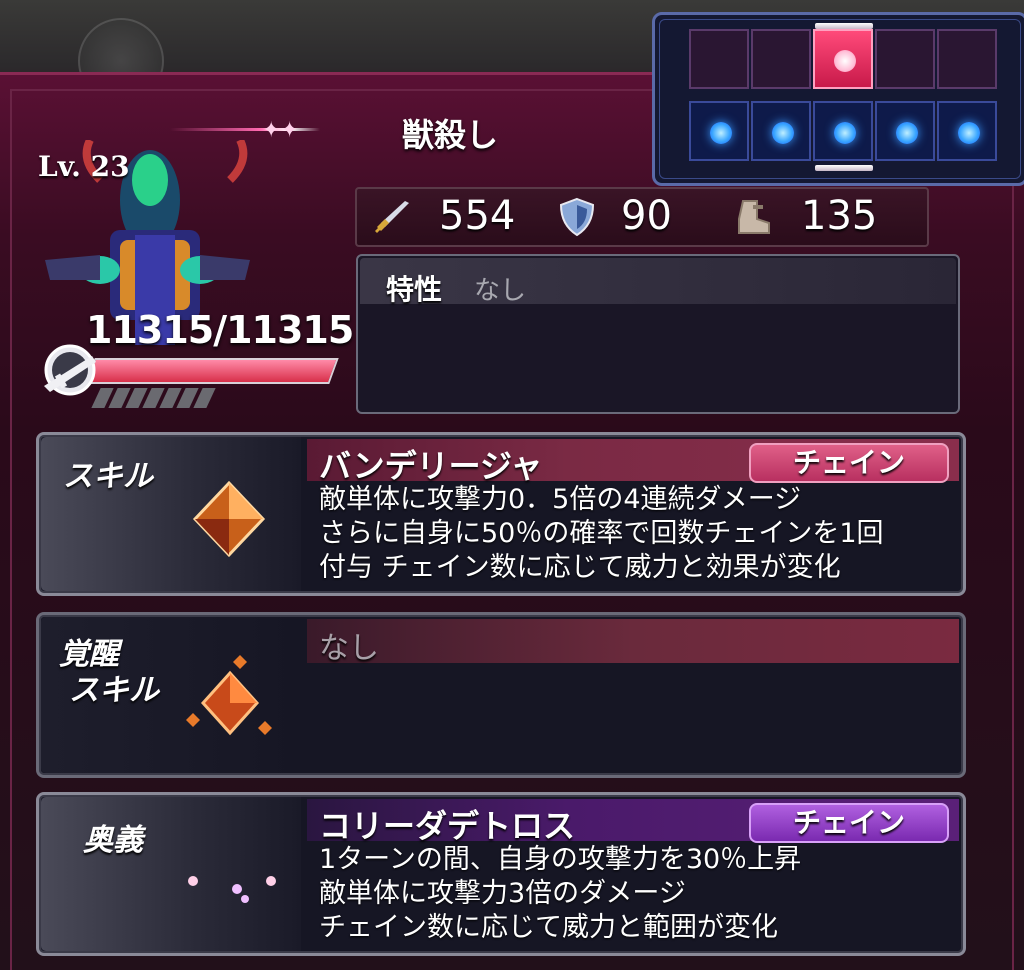 The width and height of the screenshot is (1024, 970). What do you see at coordinates (646, 216) in the screenshot?
I see `defense-value: 90` at bounding box center [646, 216].